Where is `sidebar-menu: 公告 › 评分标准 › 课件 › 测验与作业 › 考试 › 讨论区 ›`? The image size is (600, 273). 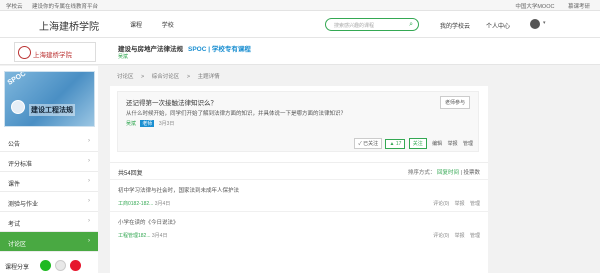
sidebar-menu: 公告 › 评分标准 › 课件 › 测验与作业 › 考试 › 讨论区 › is located at coordinates (49, 192).